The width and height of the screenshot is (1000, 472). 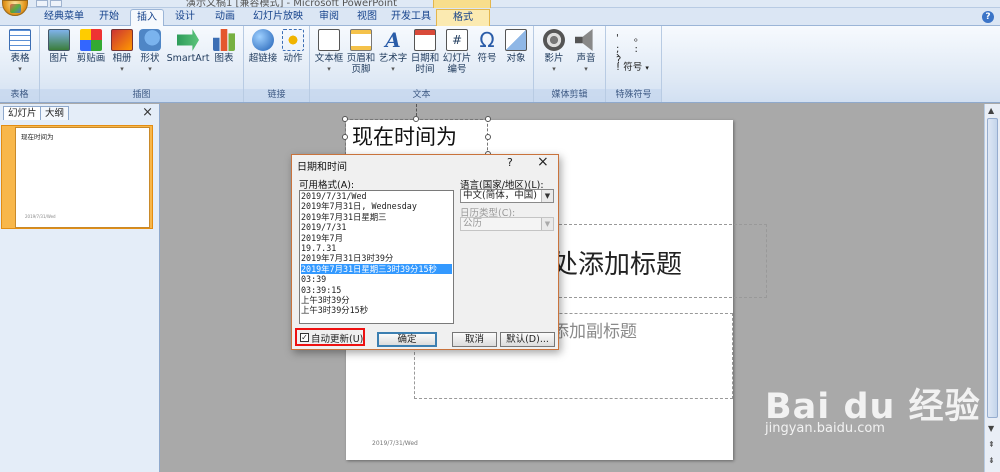 I want to click on auto-update-checkbox: ✓, so click(x=304, y=337).